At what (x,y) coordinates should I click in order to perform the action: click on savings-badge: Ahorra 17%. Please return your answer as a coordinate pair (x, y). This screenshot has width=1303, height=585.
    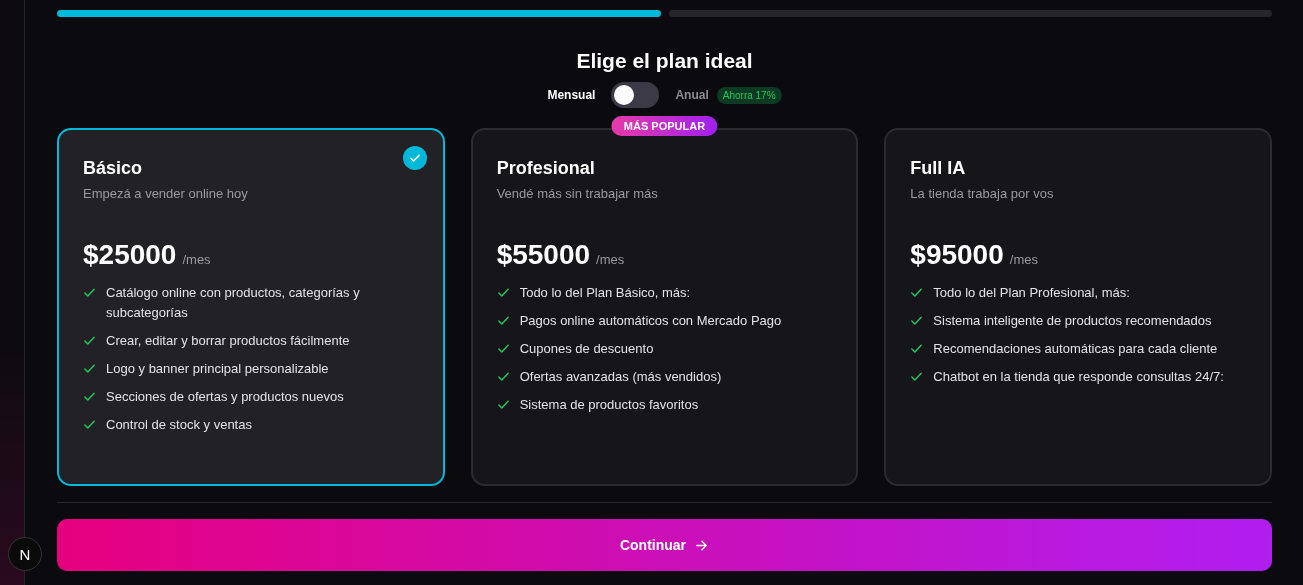
    Looking at the image, I should click on (749, 95).